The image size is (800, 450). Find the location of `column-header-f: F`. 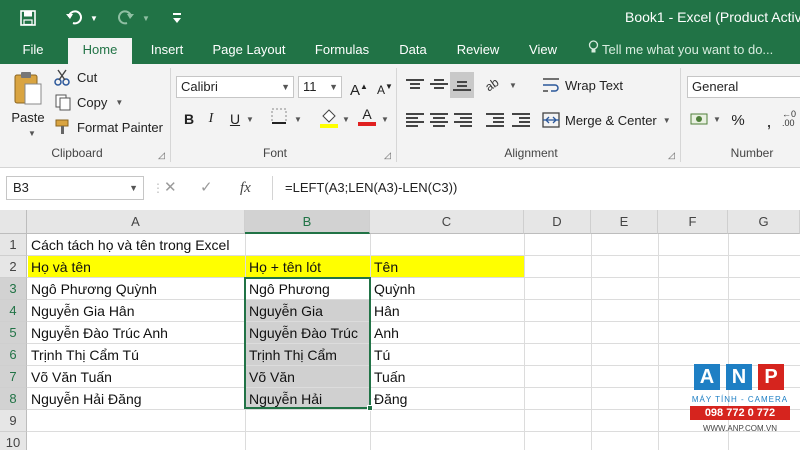

column-header-f: F is located at coordinates (693, 222).